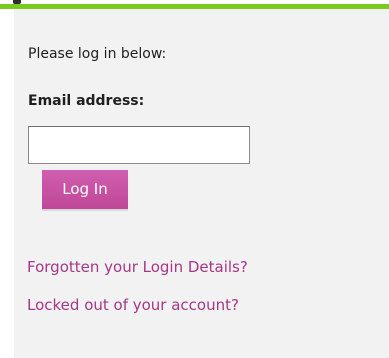 The width and height of the screenshot is (389, 358). Describe the element at coordinates (85, 210) in the screenshot. I see `log-in-button-shadow` at that location.